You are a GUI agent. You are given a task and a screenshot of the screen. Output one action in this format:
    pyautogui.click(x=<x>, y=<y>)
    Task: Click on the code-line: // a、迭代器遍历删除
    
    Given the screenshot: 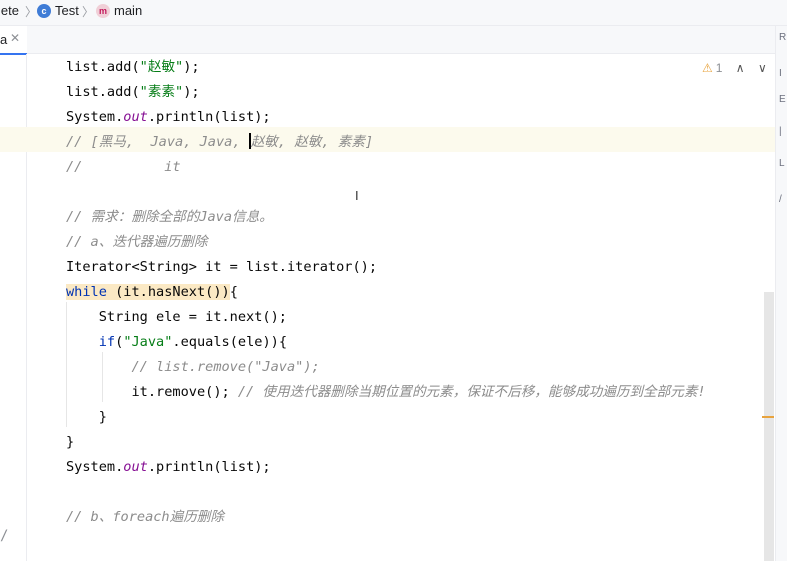 What is the action you would take?
    pyautogui.click(x=137, y=242)
    